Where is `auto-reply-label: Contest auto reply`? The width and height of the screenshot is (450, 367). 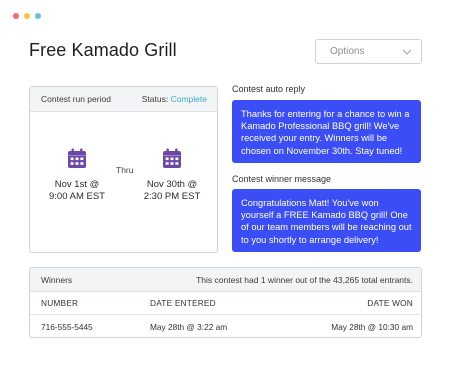 auto-reply-label: Contest auto reply is located at coordinates (269, 89).